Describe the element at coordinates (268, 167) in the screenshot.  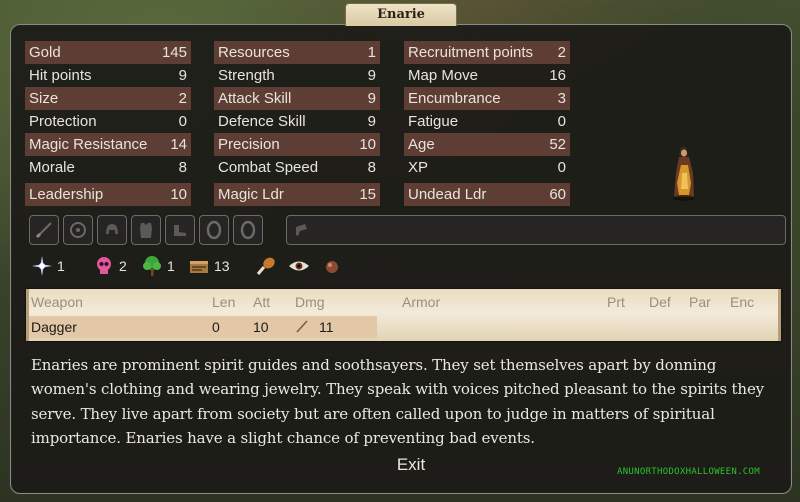
I see `stat-label: Combat Speed` at that location.